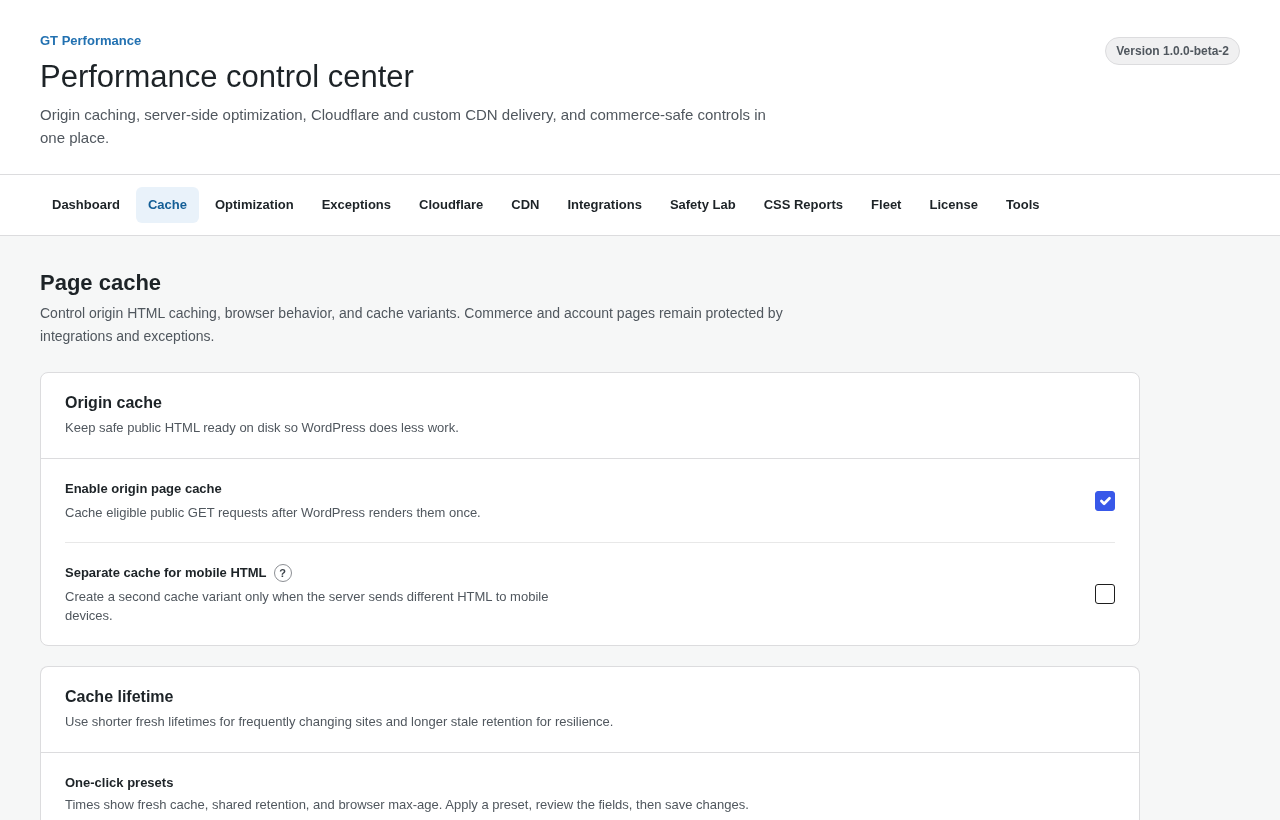 The height and width of the screenshot is (820, 1280). What do you see at coordinates (91, 41) in the screenshot?
I see `brand-label: GT Performance` at bounding box center [91, 41].